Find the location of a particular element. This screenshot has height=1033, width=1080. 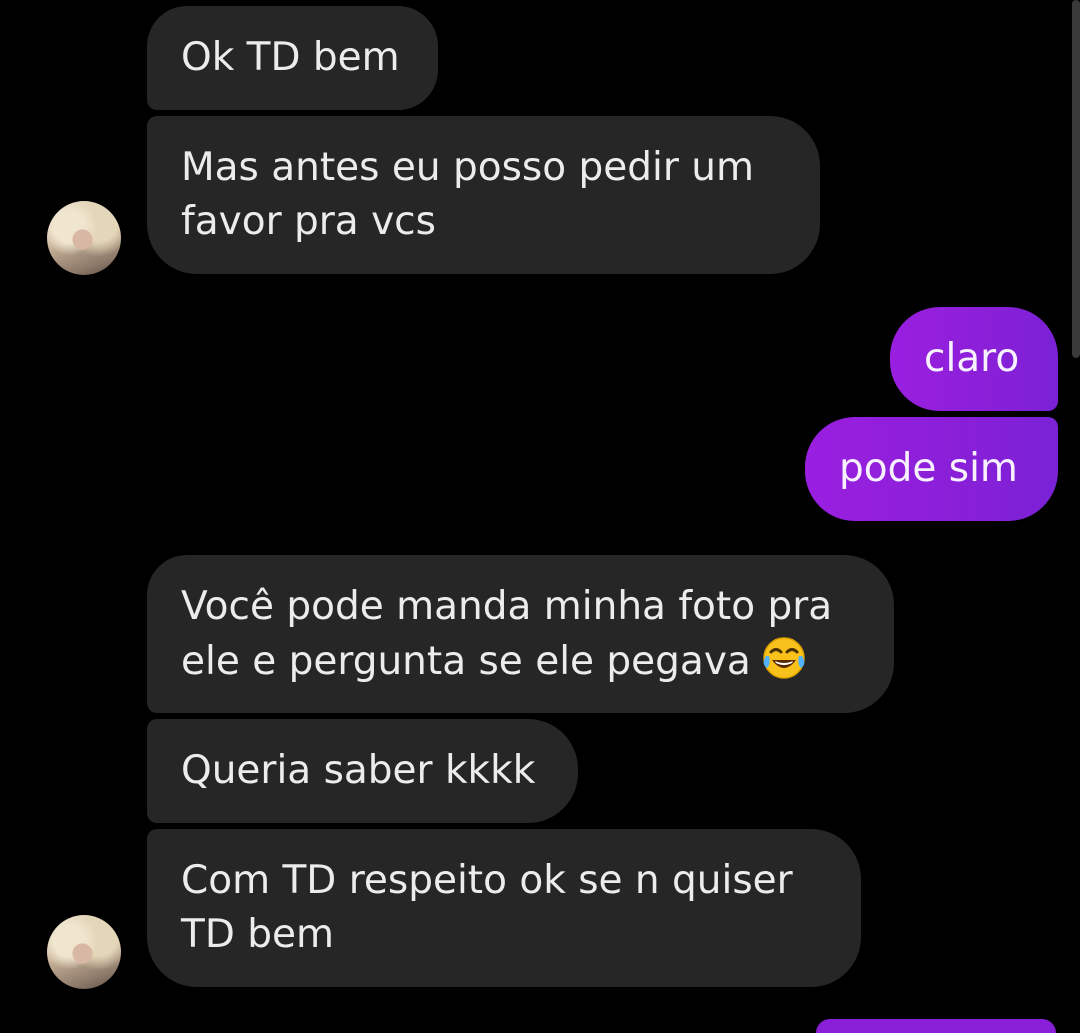

message-bubble-incoming: Ok TD bem is located at coordinates (292, 58).